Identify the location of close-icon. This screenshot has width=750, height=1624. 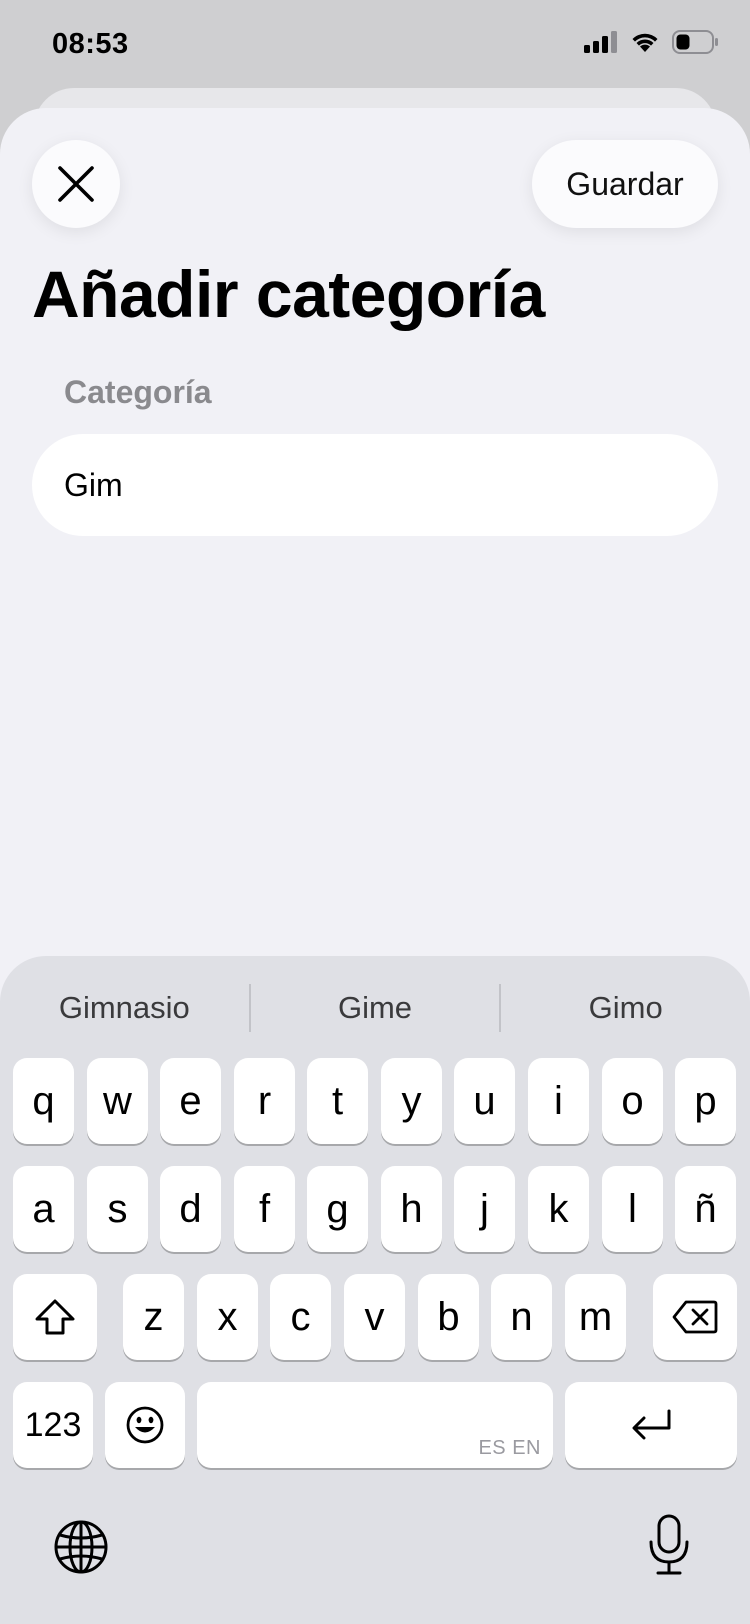
(76, 184).